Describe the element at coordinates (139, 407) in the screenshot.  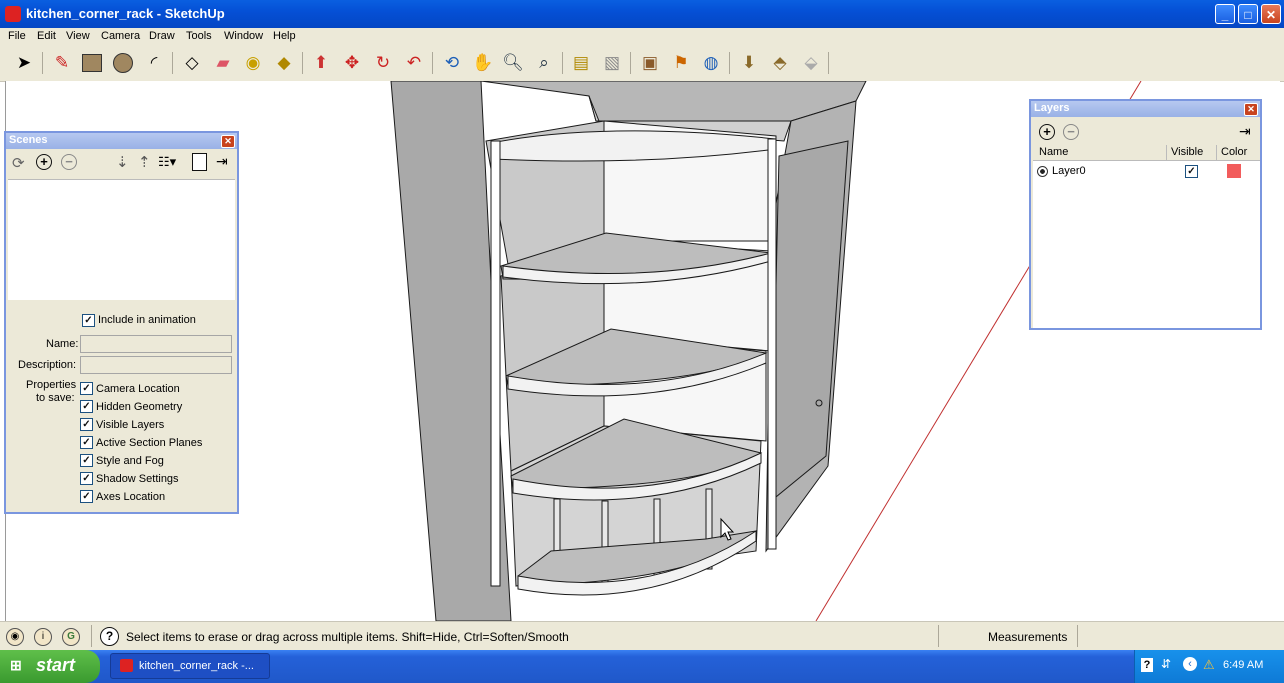
I see `hidden-geometry-label: Hidden Geometry` at that location.